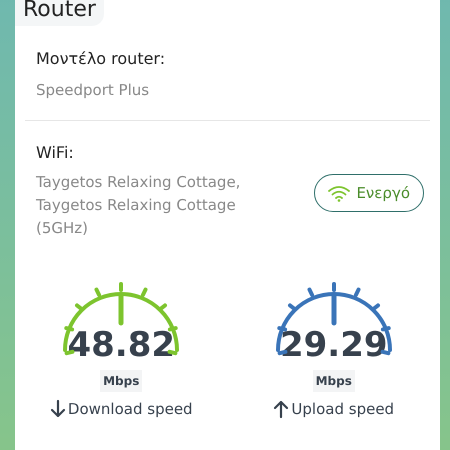 The height and width of the screenshot is (450, 450). What do you see at coordinates (342, 409) in the screenshot?
I see `speed-label: Upload speed` at bounding box center [342, 409].